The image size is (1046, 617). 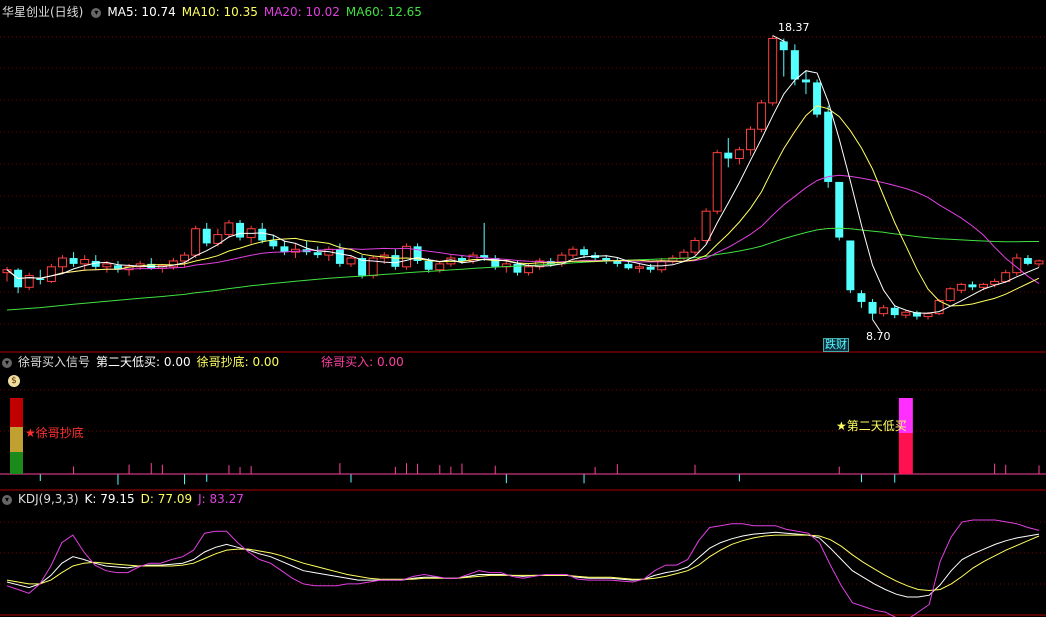 What do you see at coordinates (54, 433) in the screenshot?
I see `signal-bottom-label: ★徐哥抄底` at bounding box center [54, 433].